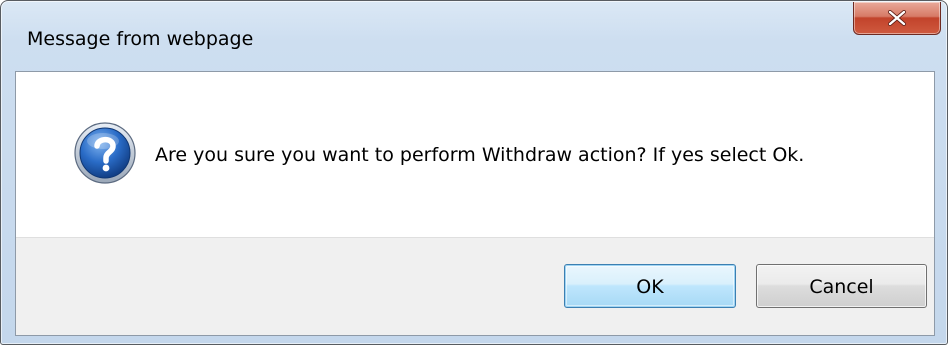 This screenshot has width=948, height=345. What do you see at coordinates (841, 286) in the screenshot?
I see `cancel-button: Cancel` at bounding box center [841, 286].